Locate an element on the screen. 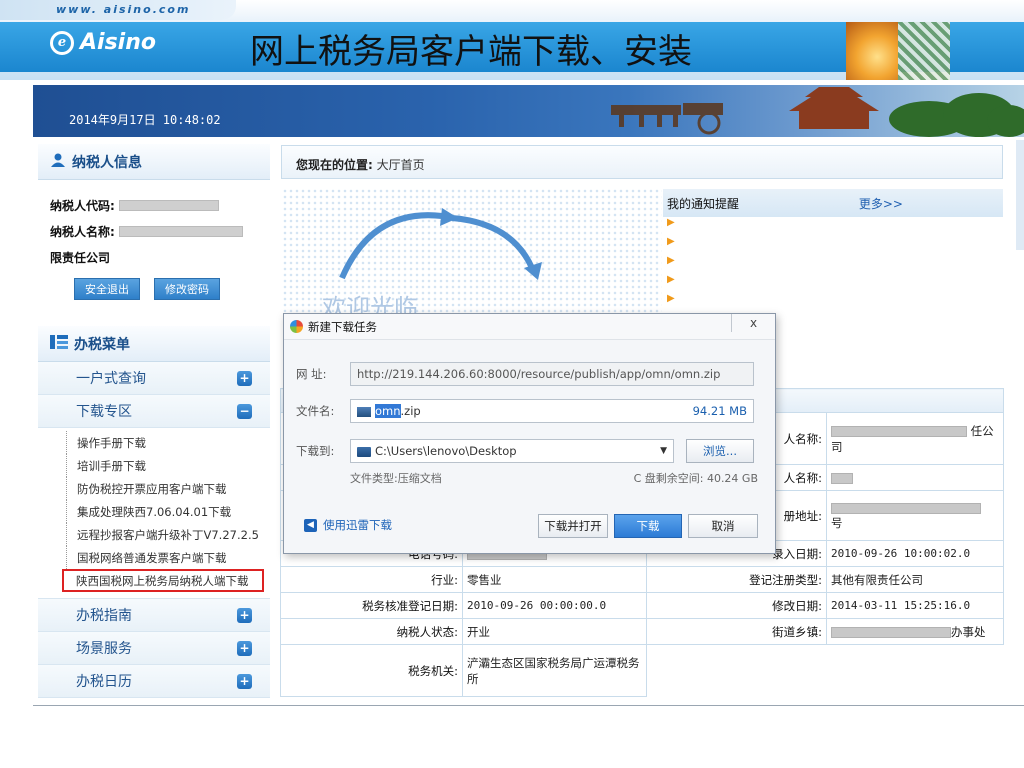  banner-landmark-image is located at coordinates (817, 112).